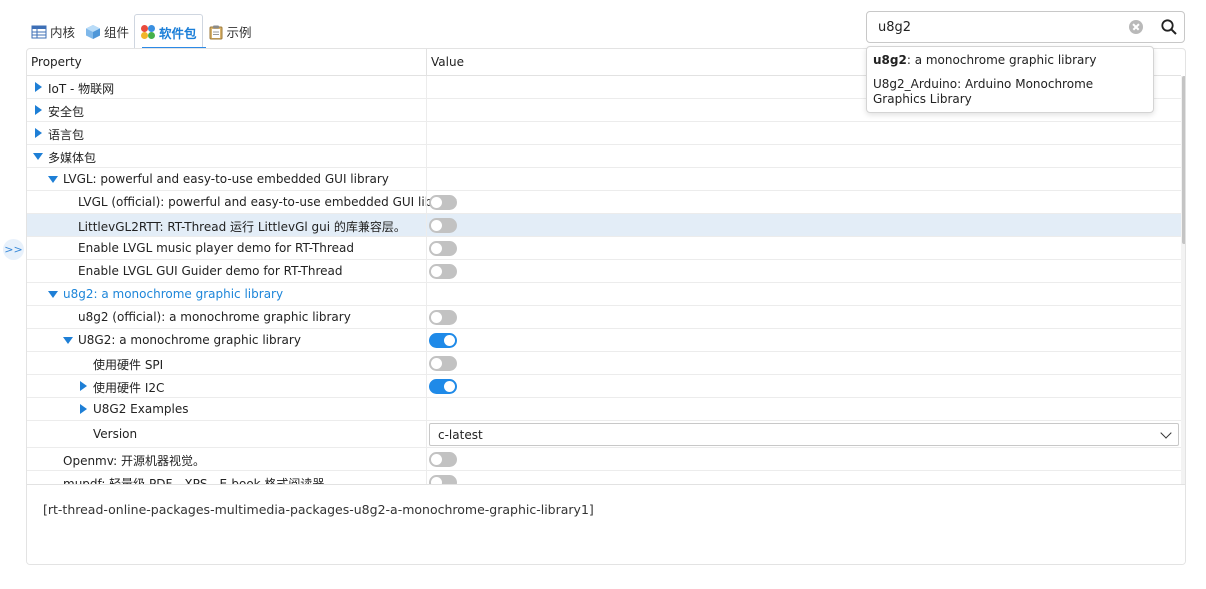 The height and width of the screenshot is (589, 1206). Describe the element at coordinates (93, 32) in the screenshot. I see `cube-icon` at that location.